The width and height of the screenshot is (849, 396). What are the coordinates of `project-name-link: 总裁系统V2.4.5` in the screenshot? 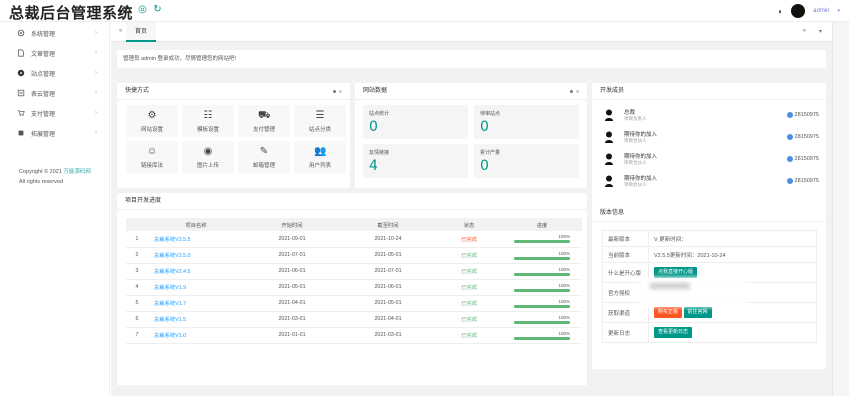 It's located at (196, 271).